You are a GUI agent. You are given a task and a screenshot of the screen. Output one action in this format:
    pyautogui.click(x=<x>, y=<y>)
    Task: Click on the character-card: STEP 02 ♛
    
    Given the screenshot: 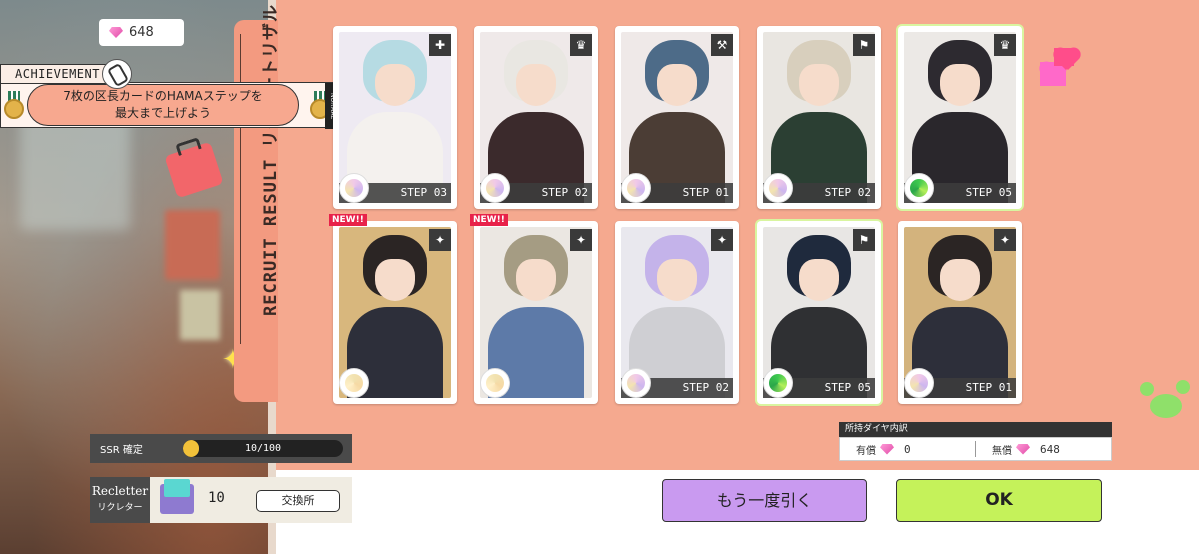 What is the action you would take?
    pyautogui.click(x=536, y=117)
    